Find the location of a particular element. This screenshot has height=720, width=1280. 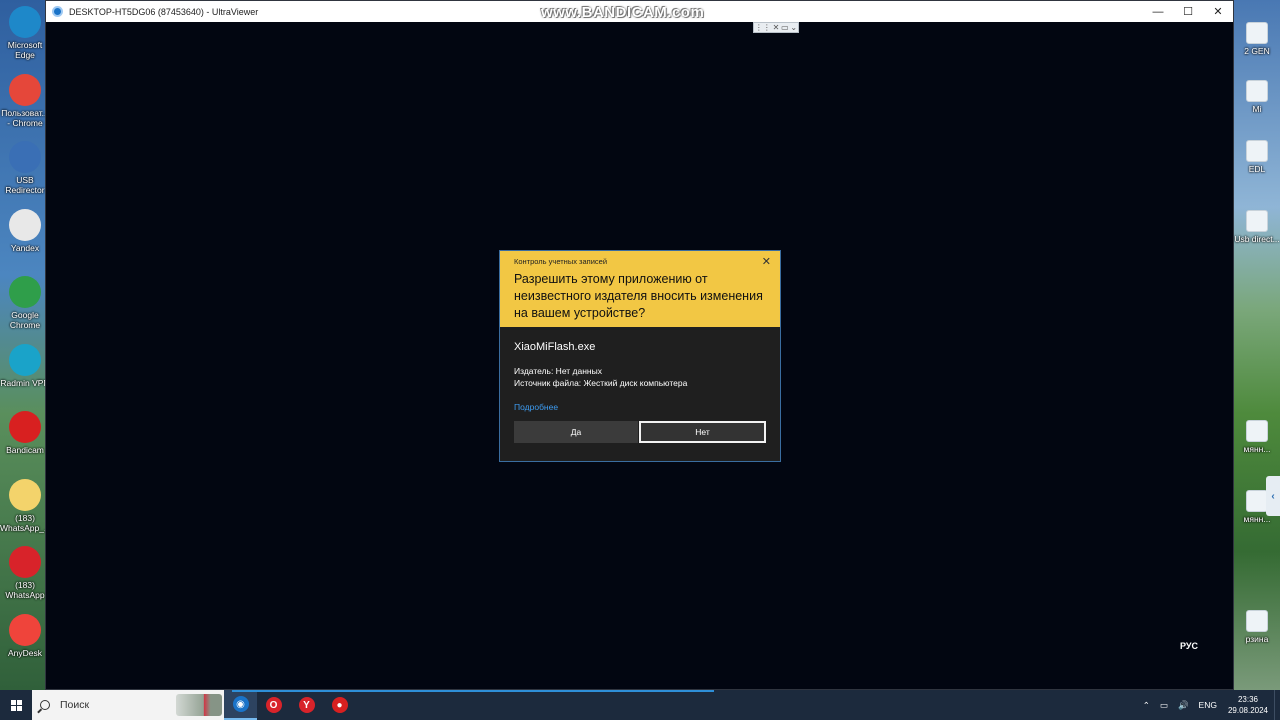

desktop-shortcut: Yandex is located at coordinates (25, 230).